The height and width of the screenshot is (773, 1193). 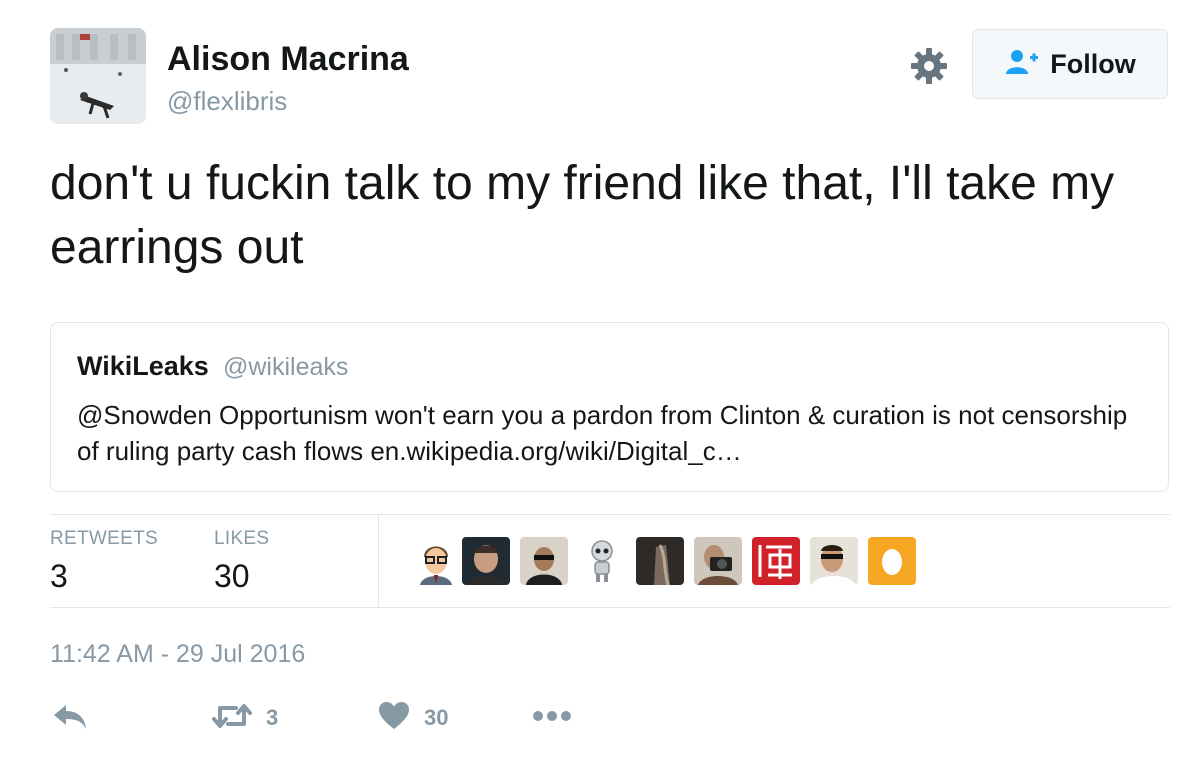 I want to click on likes-label: LIKES, so click(x=242, y=538).